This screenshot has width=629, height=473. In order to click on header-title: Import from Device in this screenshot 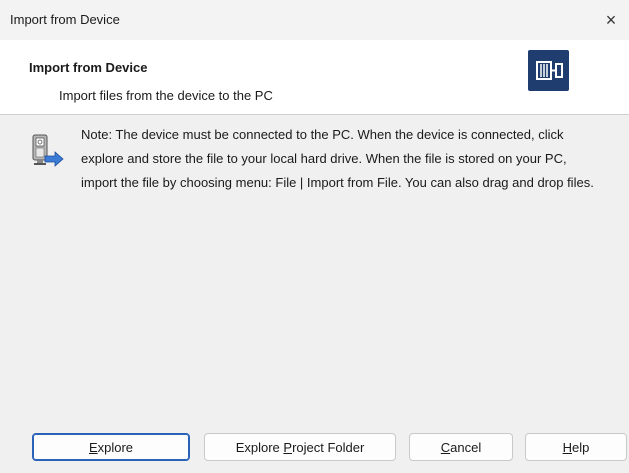, I will do `click(88, 67)`.